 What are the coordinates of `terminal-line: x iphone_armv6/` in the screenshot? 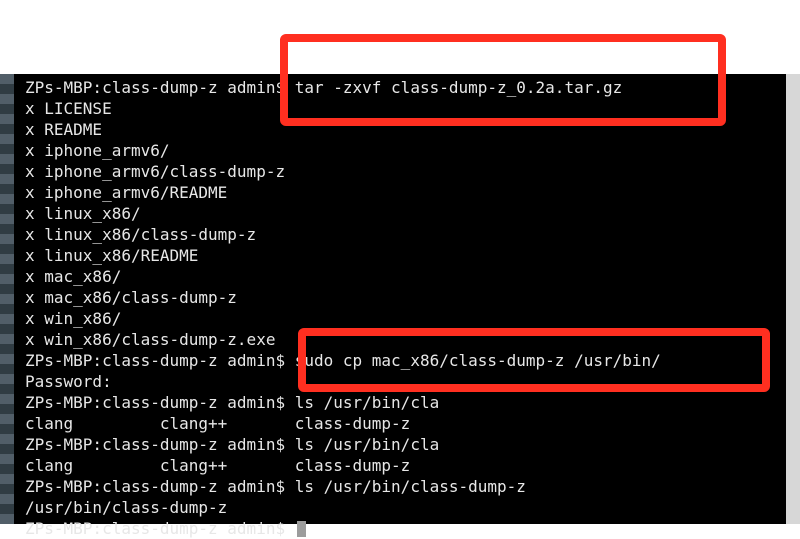 It's located at (97, 150).